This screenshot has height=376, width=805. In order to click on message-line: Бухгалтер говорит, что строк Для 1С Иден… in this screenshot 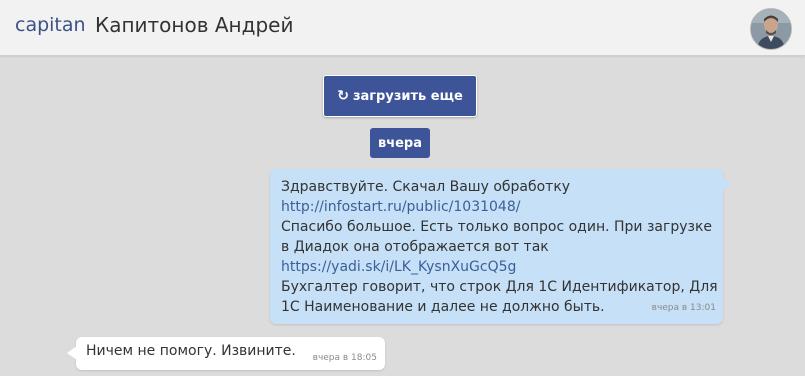, I will do `click(499, 287)`.